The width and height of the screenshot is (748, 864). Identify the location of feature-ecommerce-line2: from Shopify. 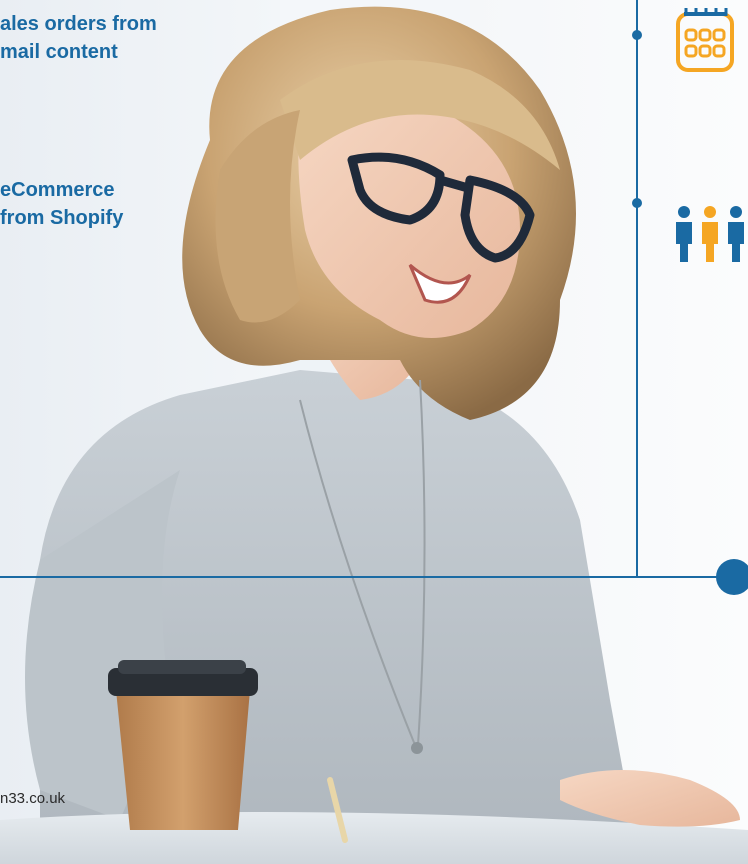
(62, 218).